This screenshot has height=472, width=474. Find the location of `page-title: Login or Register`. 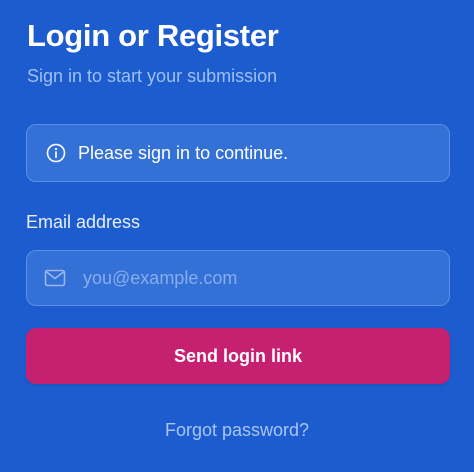

page-title: Login or Register is located at coordinates (153, 35).